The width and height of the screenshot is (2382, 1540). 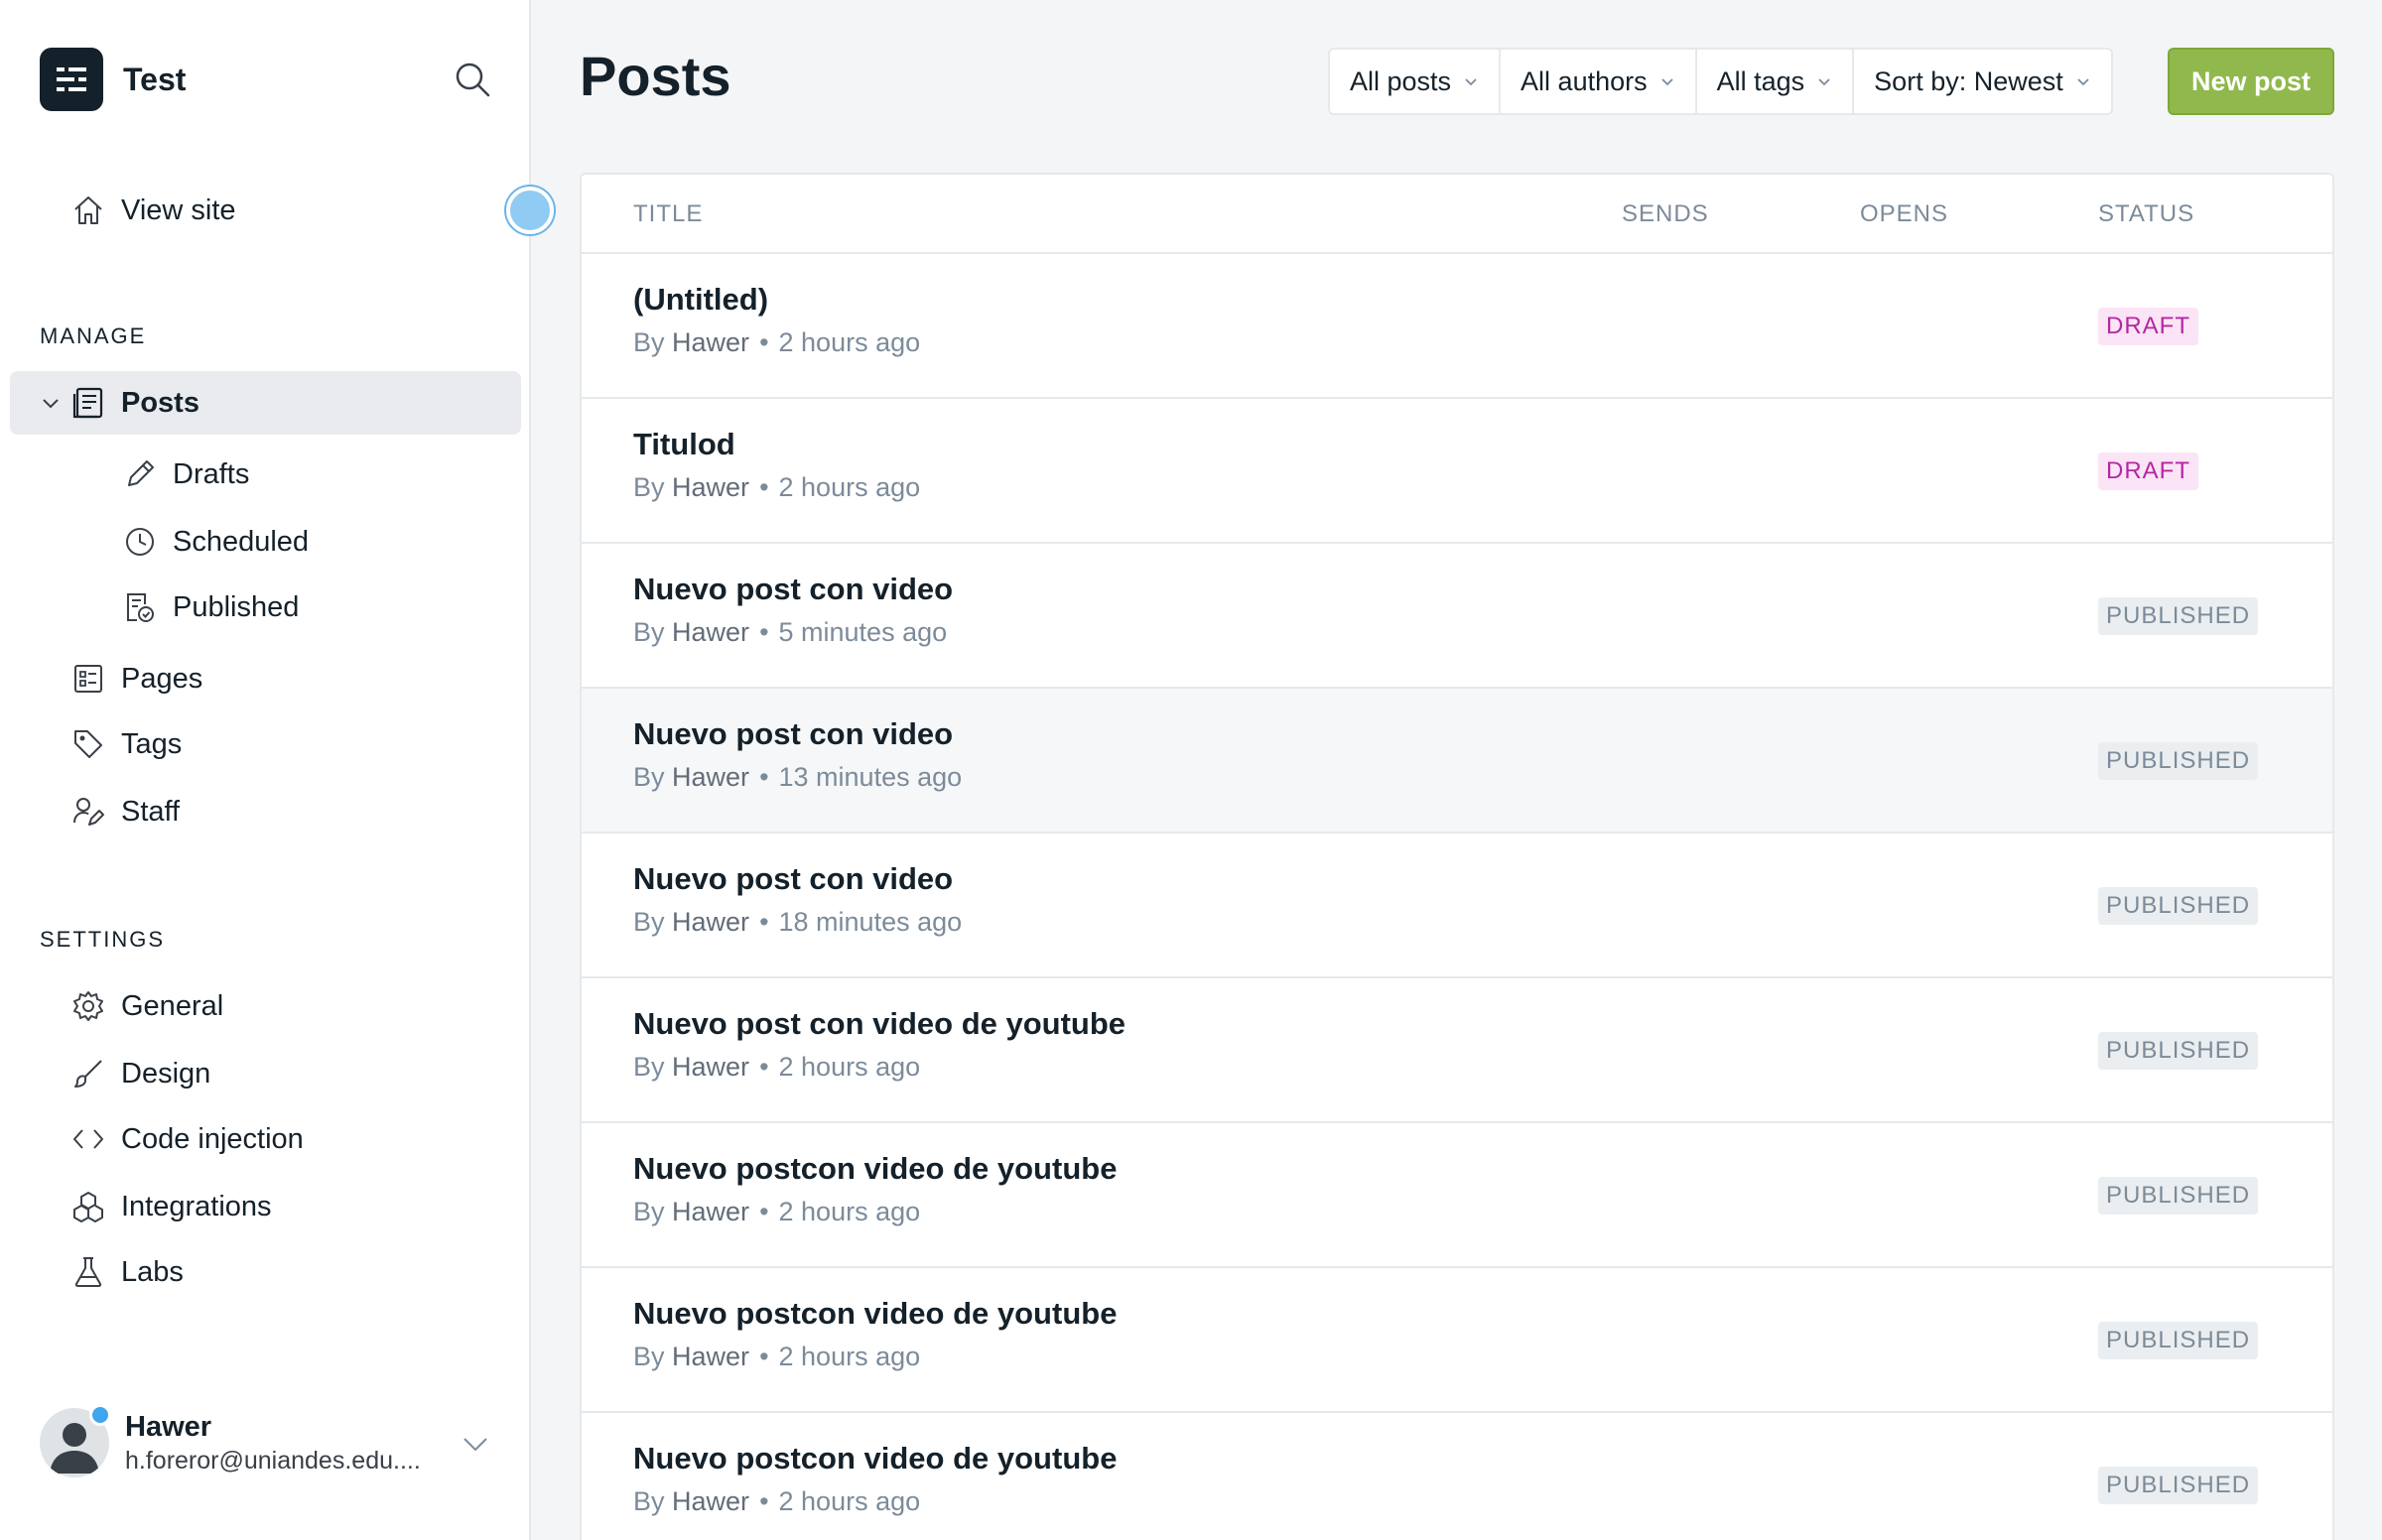 What do you see at coordinates (266, 403) in the screenshot?
I see `sidebar-item-posts: Posts` at bounding box center [266, 403].